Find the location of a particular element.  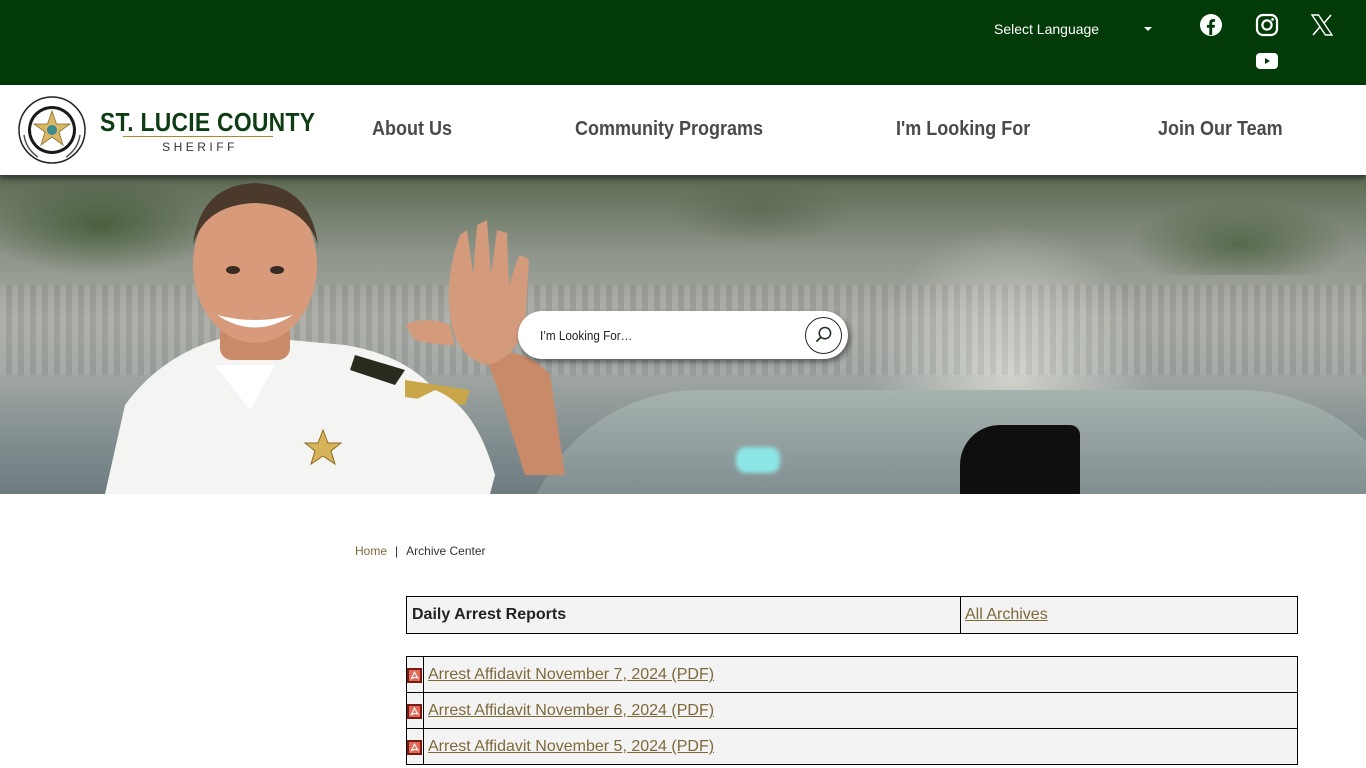

archive-title: Daily Arrest Reports is located at coordinates (684, 615).